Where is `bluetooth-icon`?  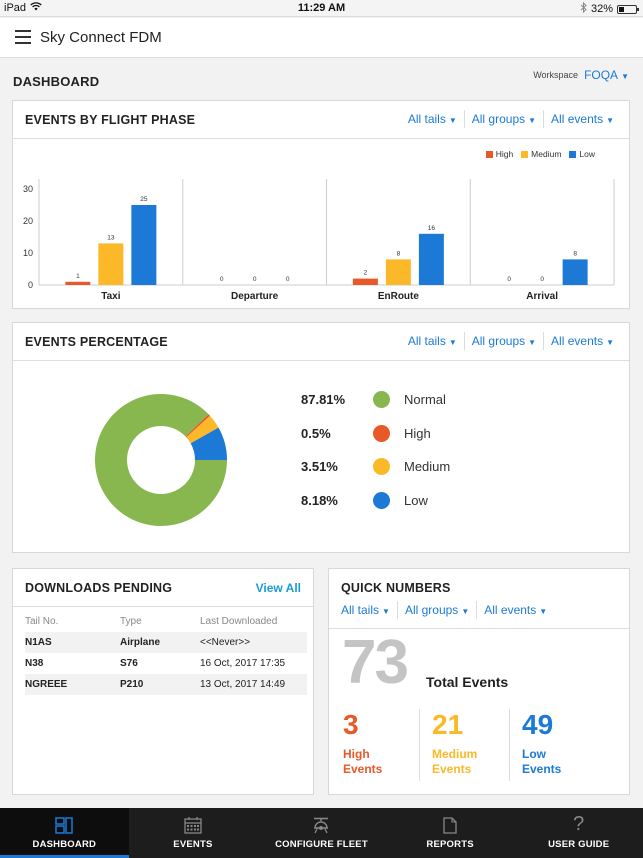 bluetooth-icon is located at coordinates (583, 8).